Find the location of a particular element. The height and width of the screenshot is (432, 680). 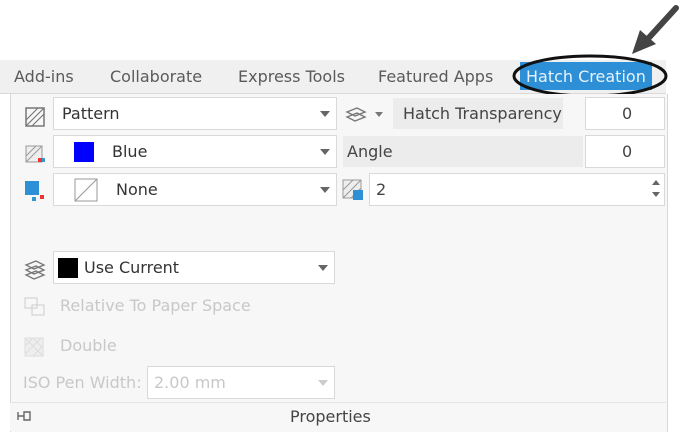

hatch-scale-input: 2 is located at coordinates (517, 189).